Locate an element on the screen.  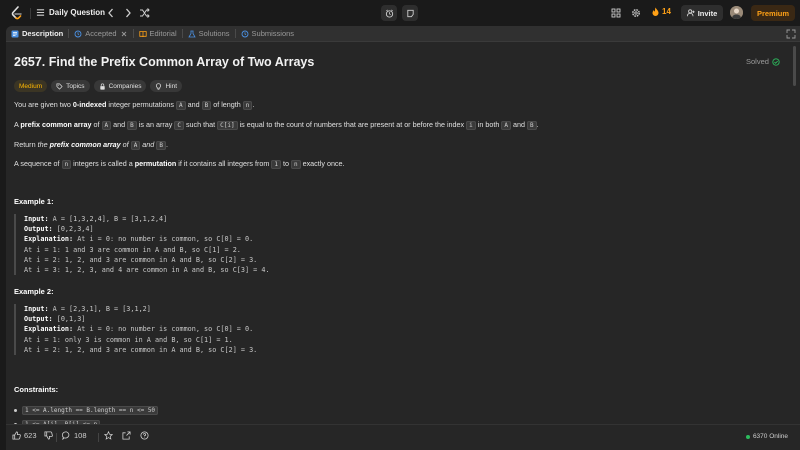
add-user-icon is located at coordinates (690, 13).